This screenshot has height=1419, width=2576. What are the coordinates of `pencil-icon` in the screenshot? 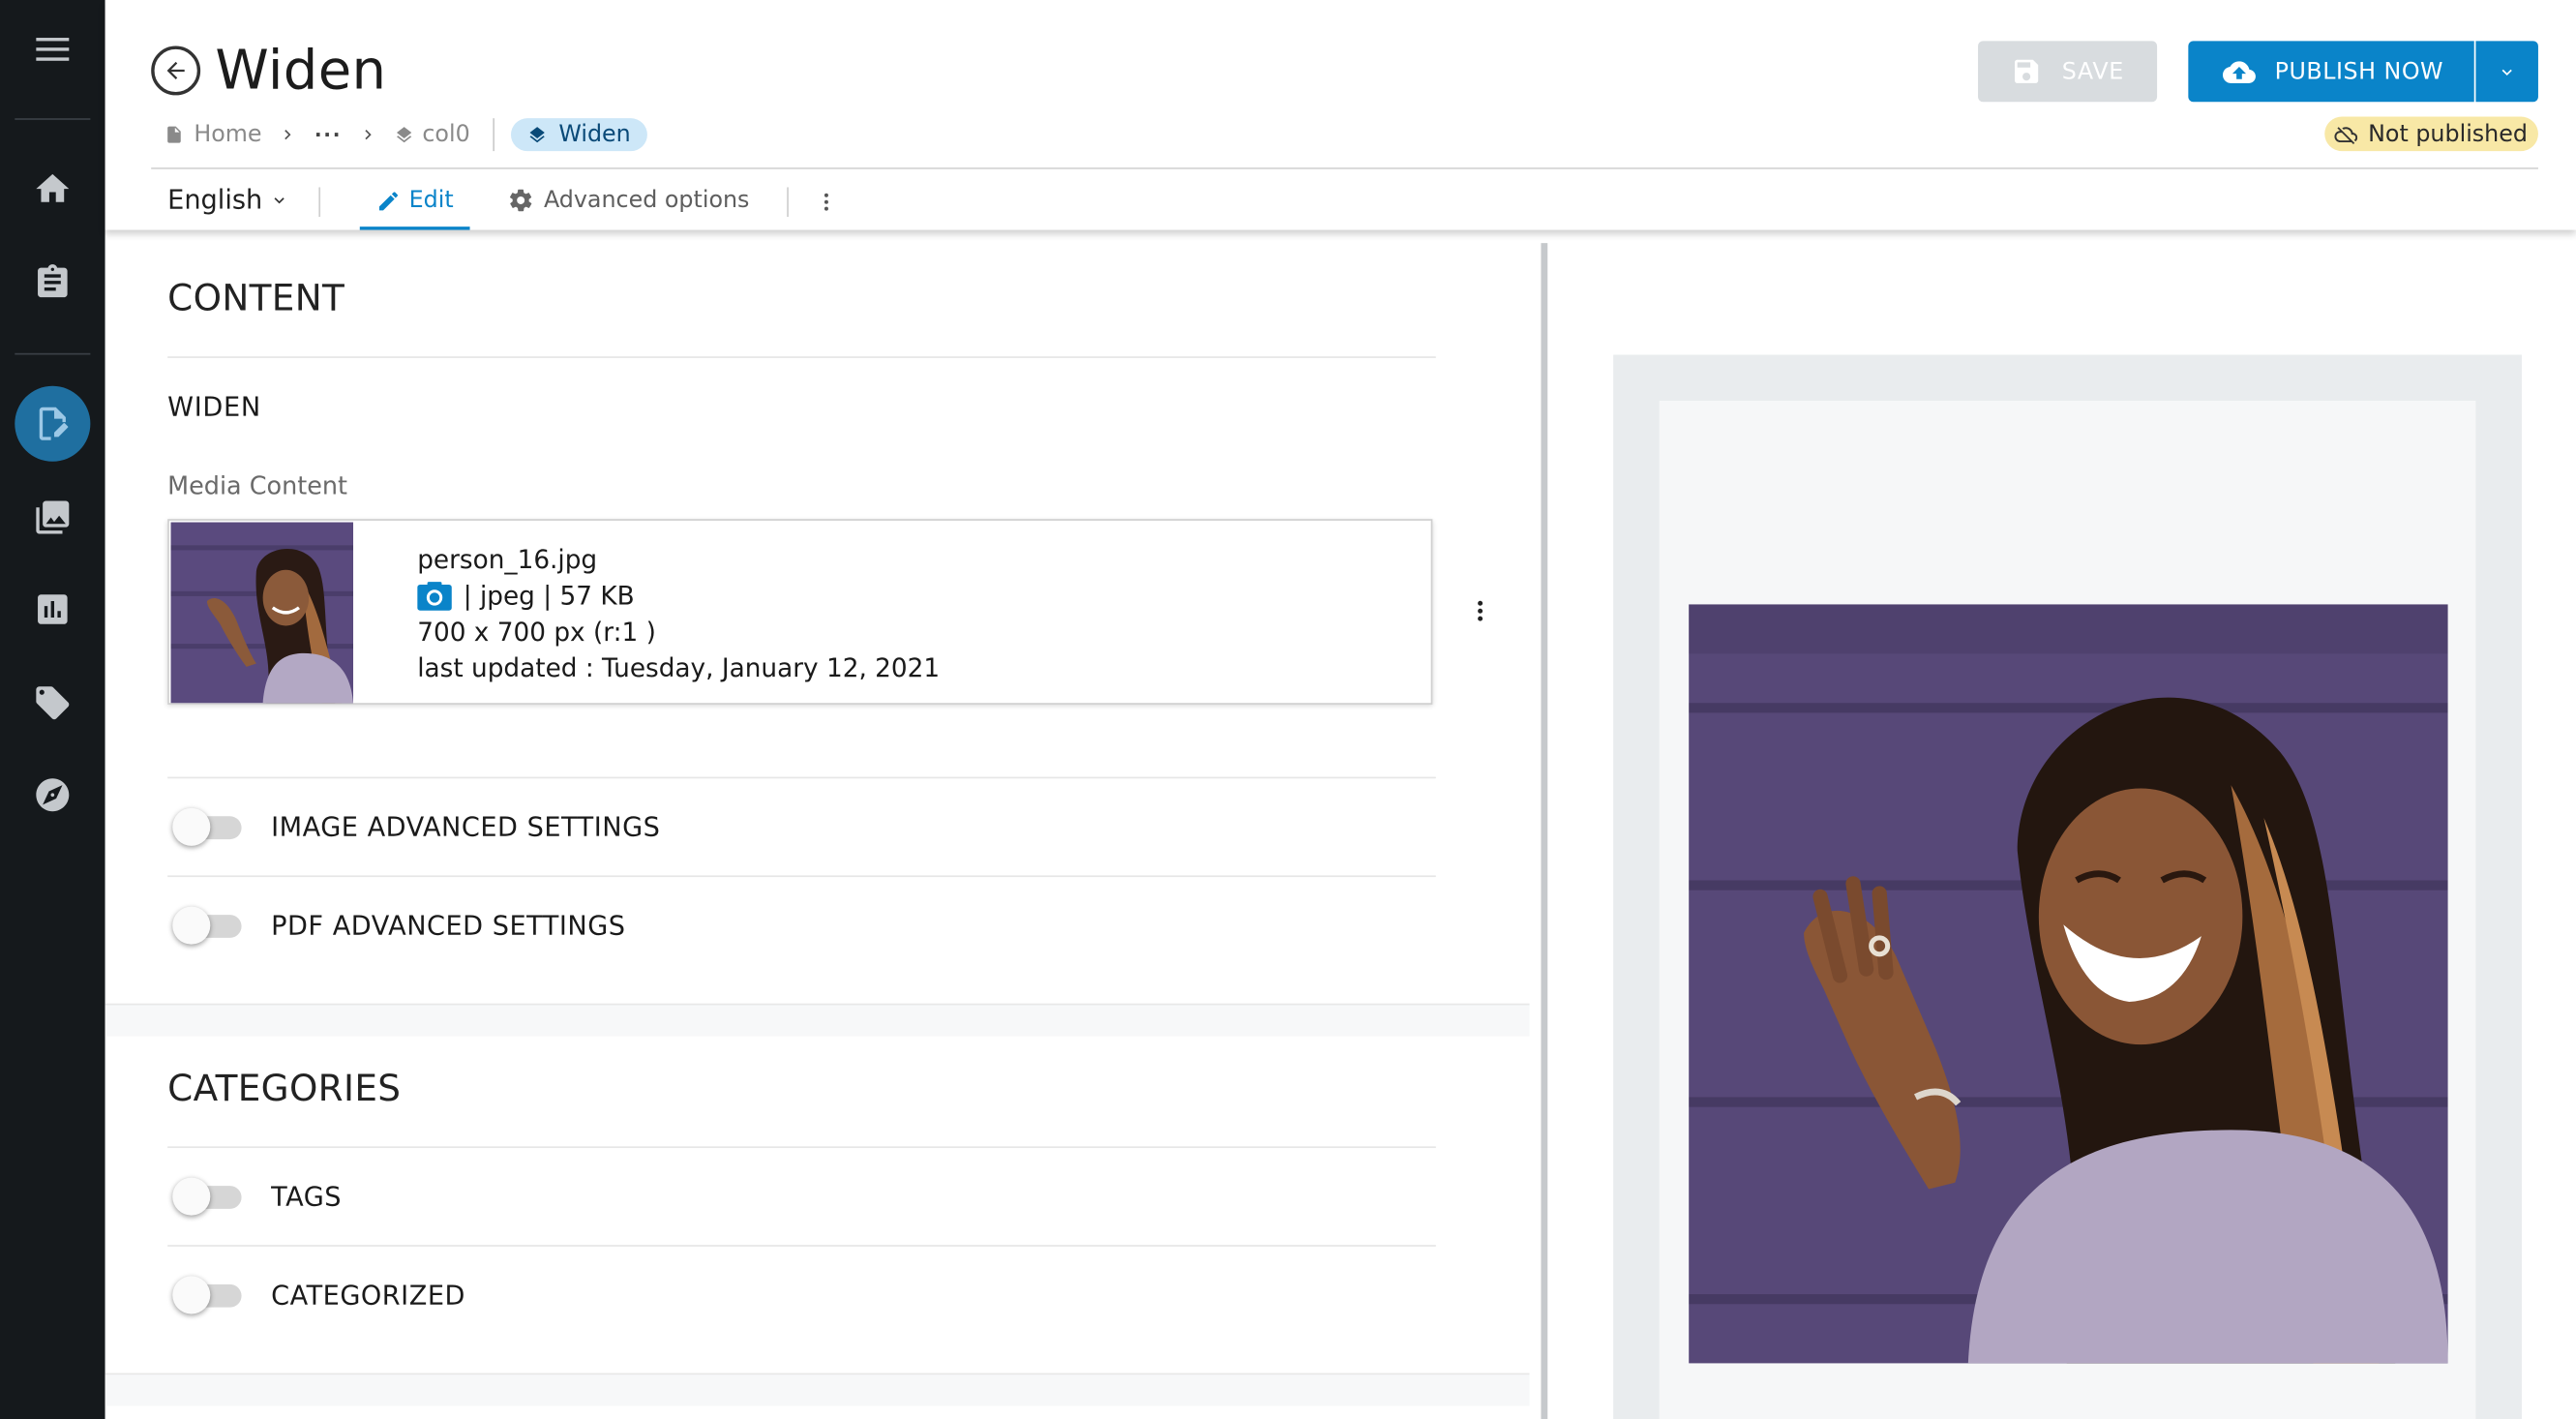 It's located at (388, 201).